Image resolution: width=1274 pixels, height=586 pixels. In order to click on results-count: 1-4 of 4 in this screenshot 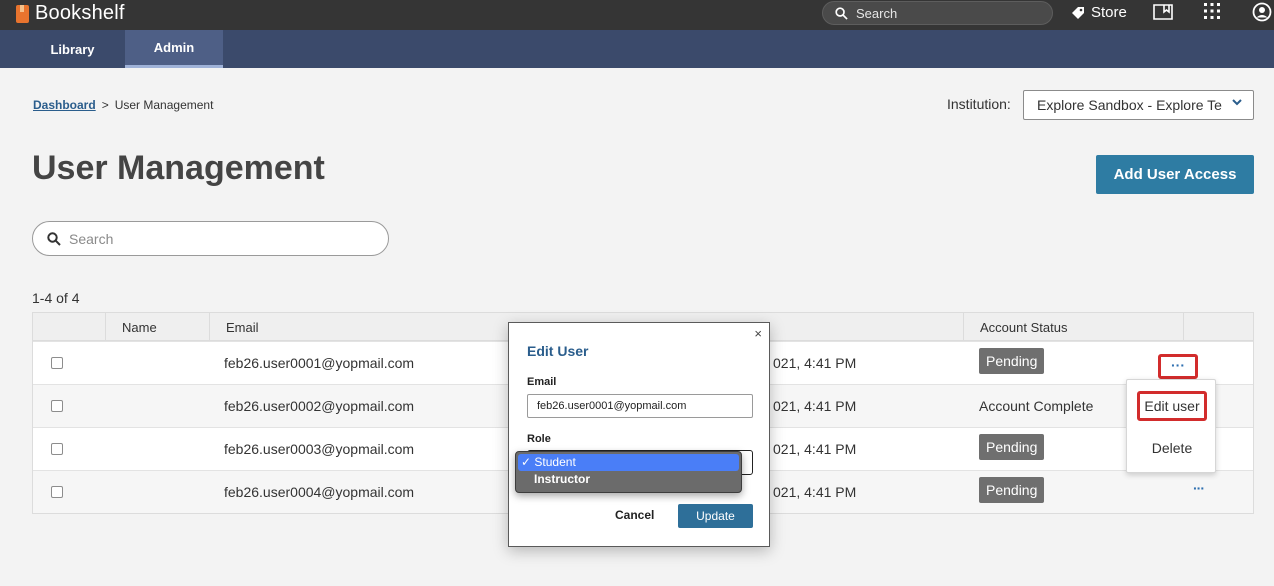, I will do `click(56, 298)`.